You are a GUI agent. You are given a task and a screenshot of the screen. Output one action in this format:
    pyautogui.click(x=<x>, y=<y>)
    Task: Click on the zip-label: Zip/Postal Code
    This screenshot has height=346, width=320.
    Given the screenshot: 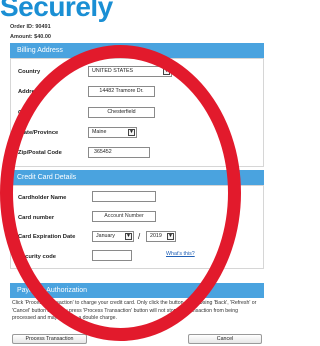 What is the action you would take?
    pyautogui.click(x=40, y=153)
    